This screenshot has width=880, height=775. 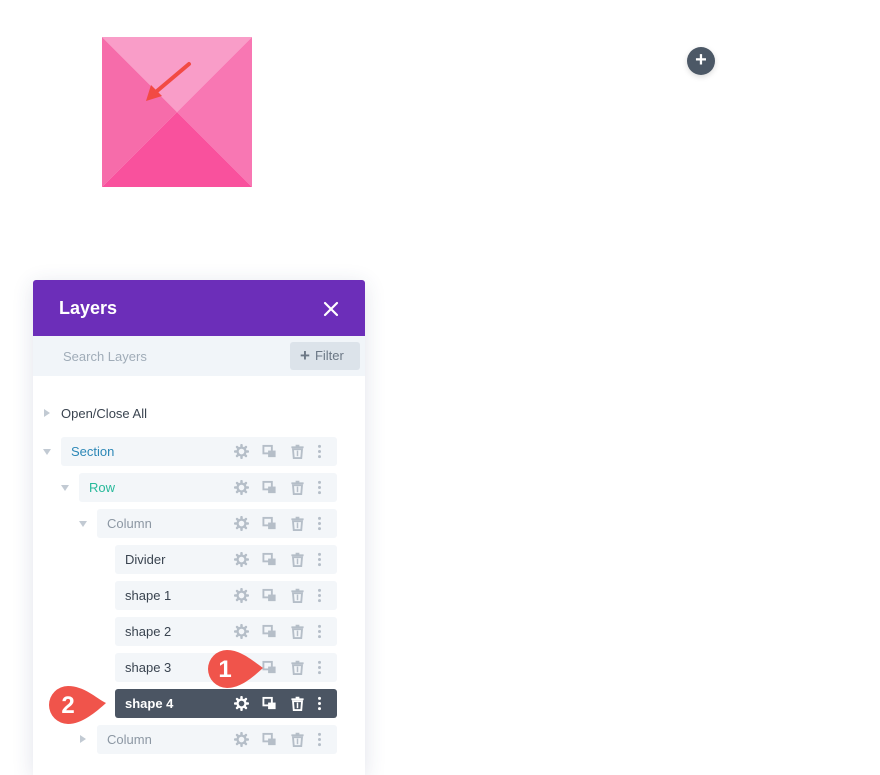 I want to click on search-input, so click(x=173, y=356).